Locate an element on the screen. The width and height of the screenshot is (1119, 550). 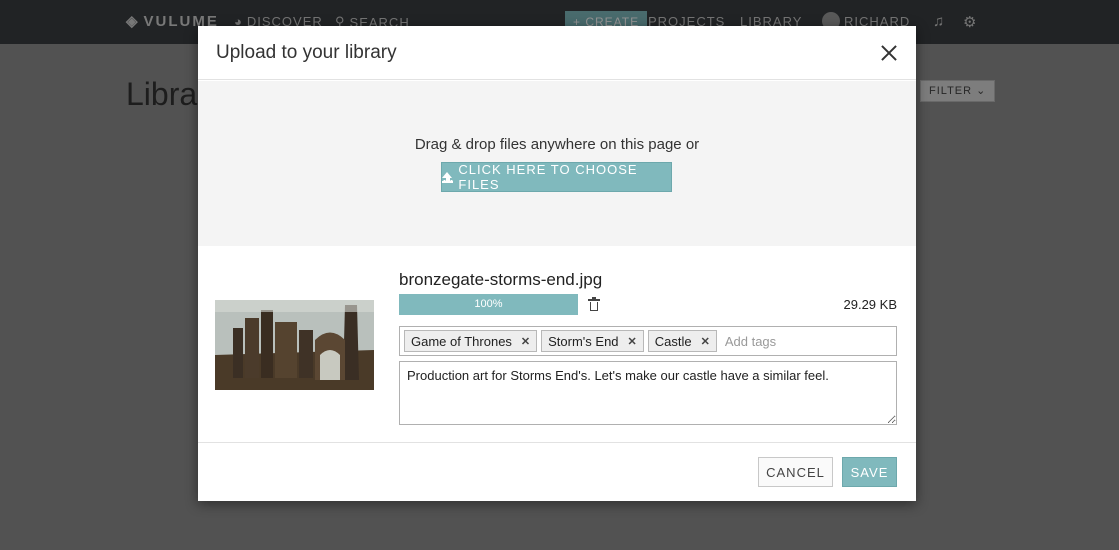
file-thumbnail is located at coordinates (294, 345).